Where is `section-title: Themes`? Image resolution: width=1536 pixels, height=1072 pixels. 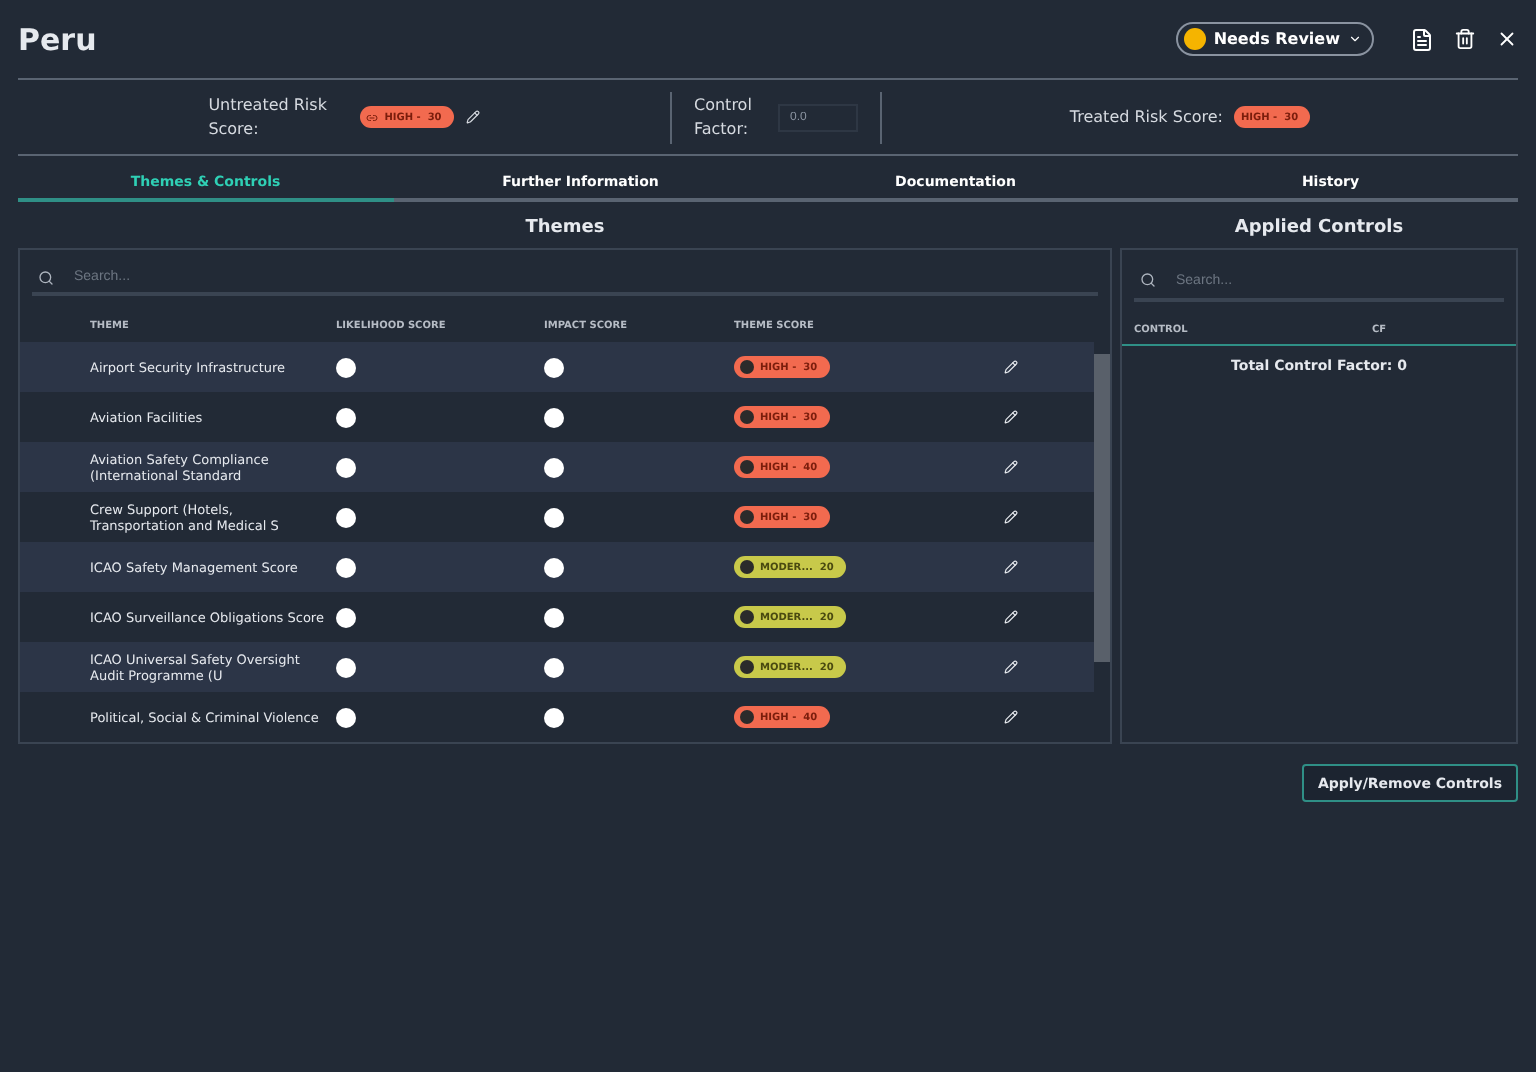
section-title: Themes is located at coordinates (565, 229).